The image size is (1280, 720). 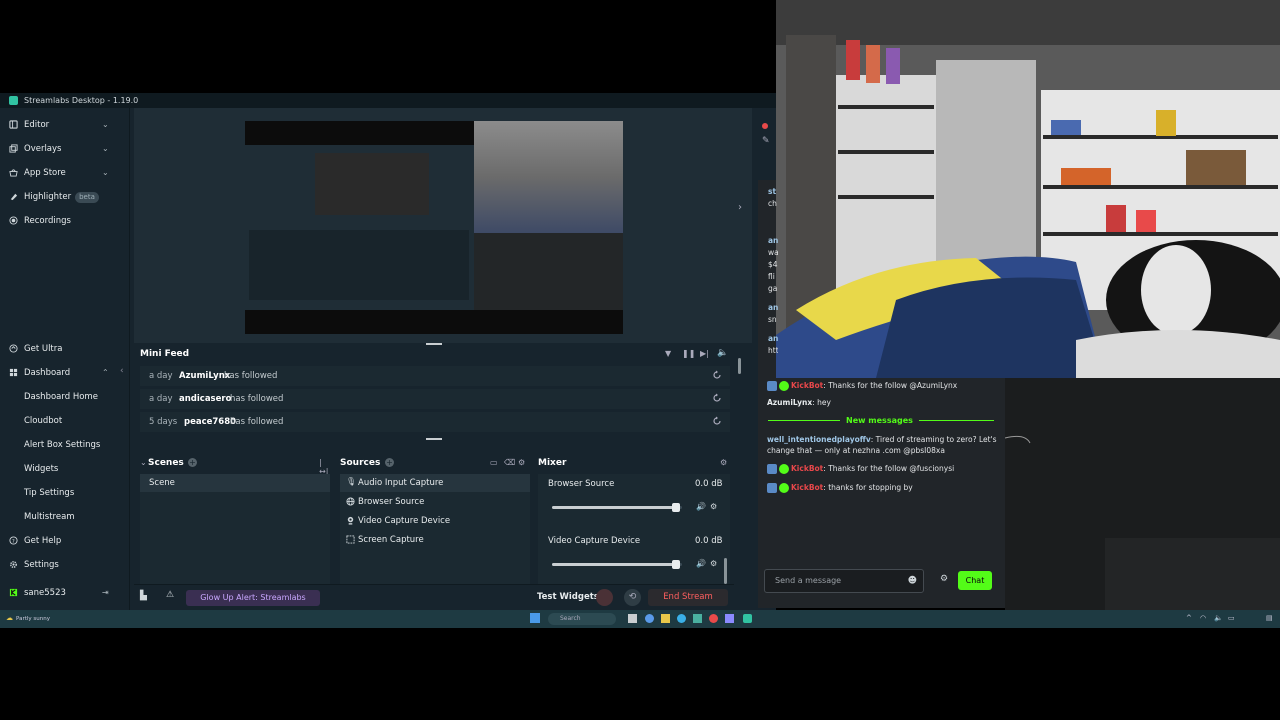 I want to click on pause-icon: ❚❚, so click(x=688, y=353).